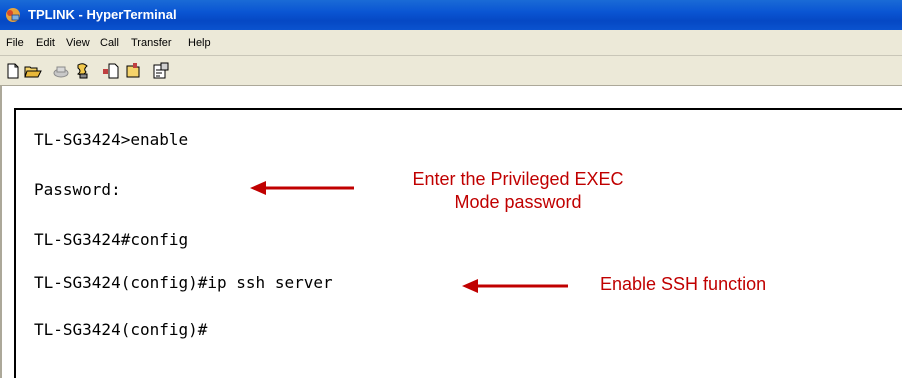 The height and width of the screenshot is (378, 902). What do you see at coordinates (78, 43) in the screenshot?
I see `menu-view: View` at bounding box center [78, 43].